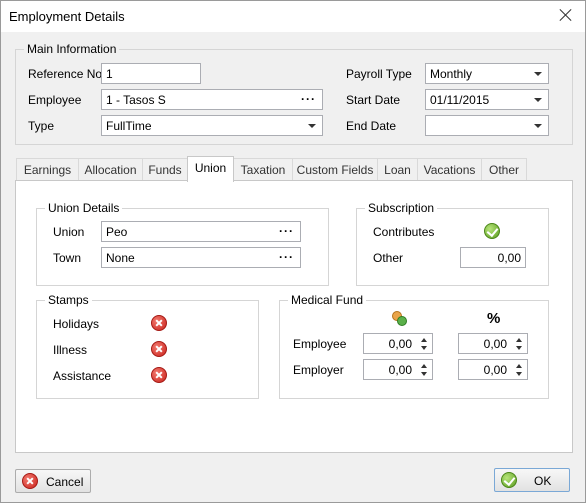 Image resolution: width=586 pixels, height=503 pixels. Describe the element at coordinates (460, 100) in the screenshot. I see `start-date-value: 01/11/2015` at that location.